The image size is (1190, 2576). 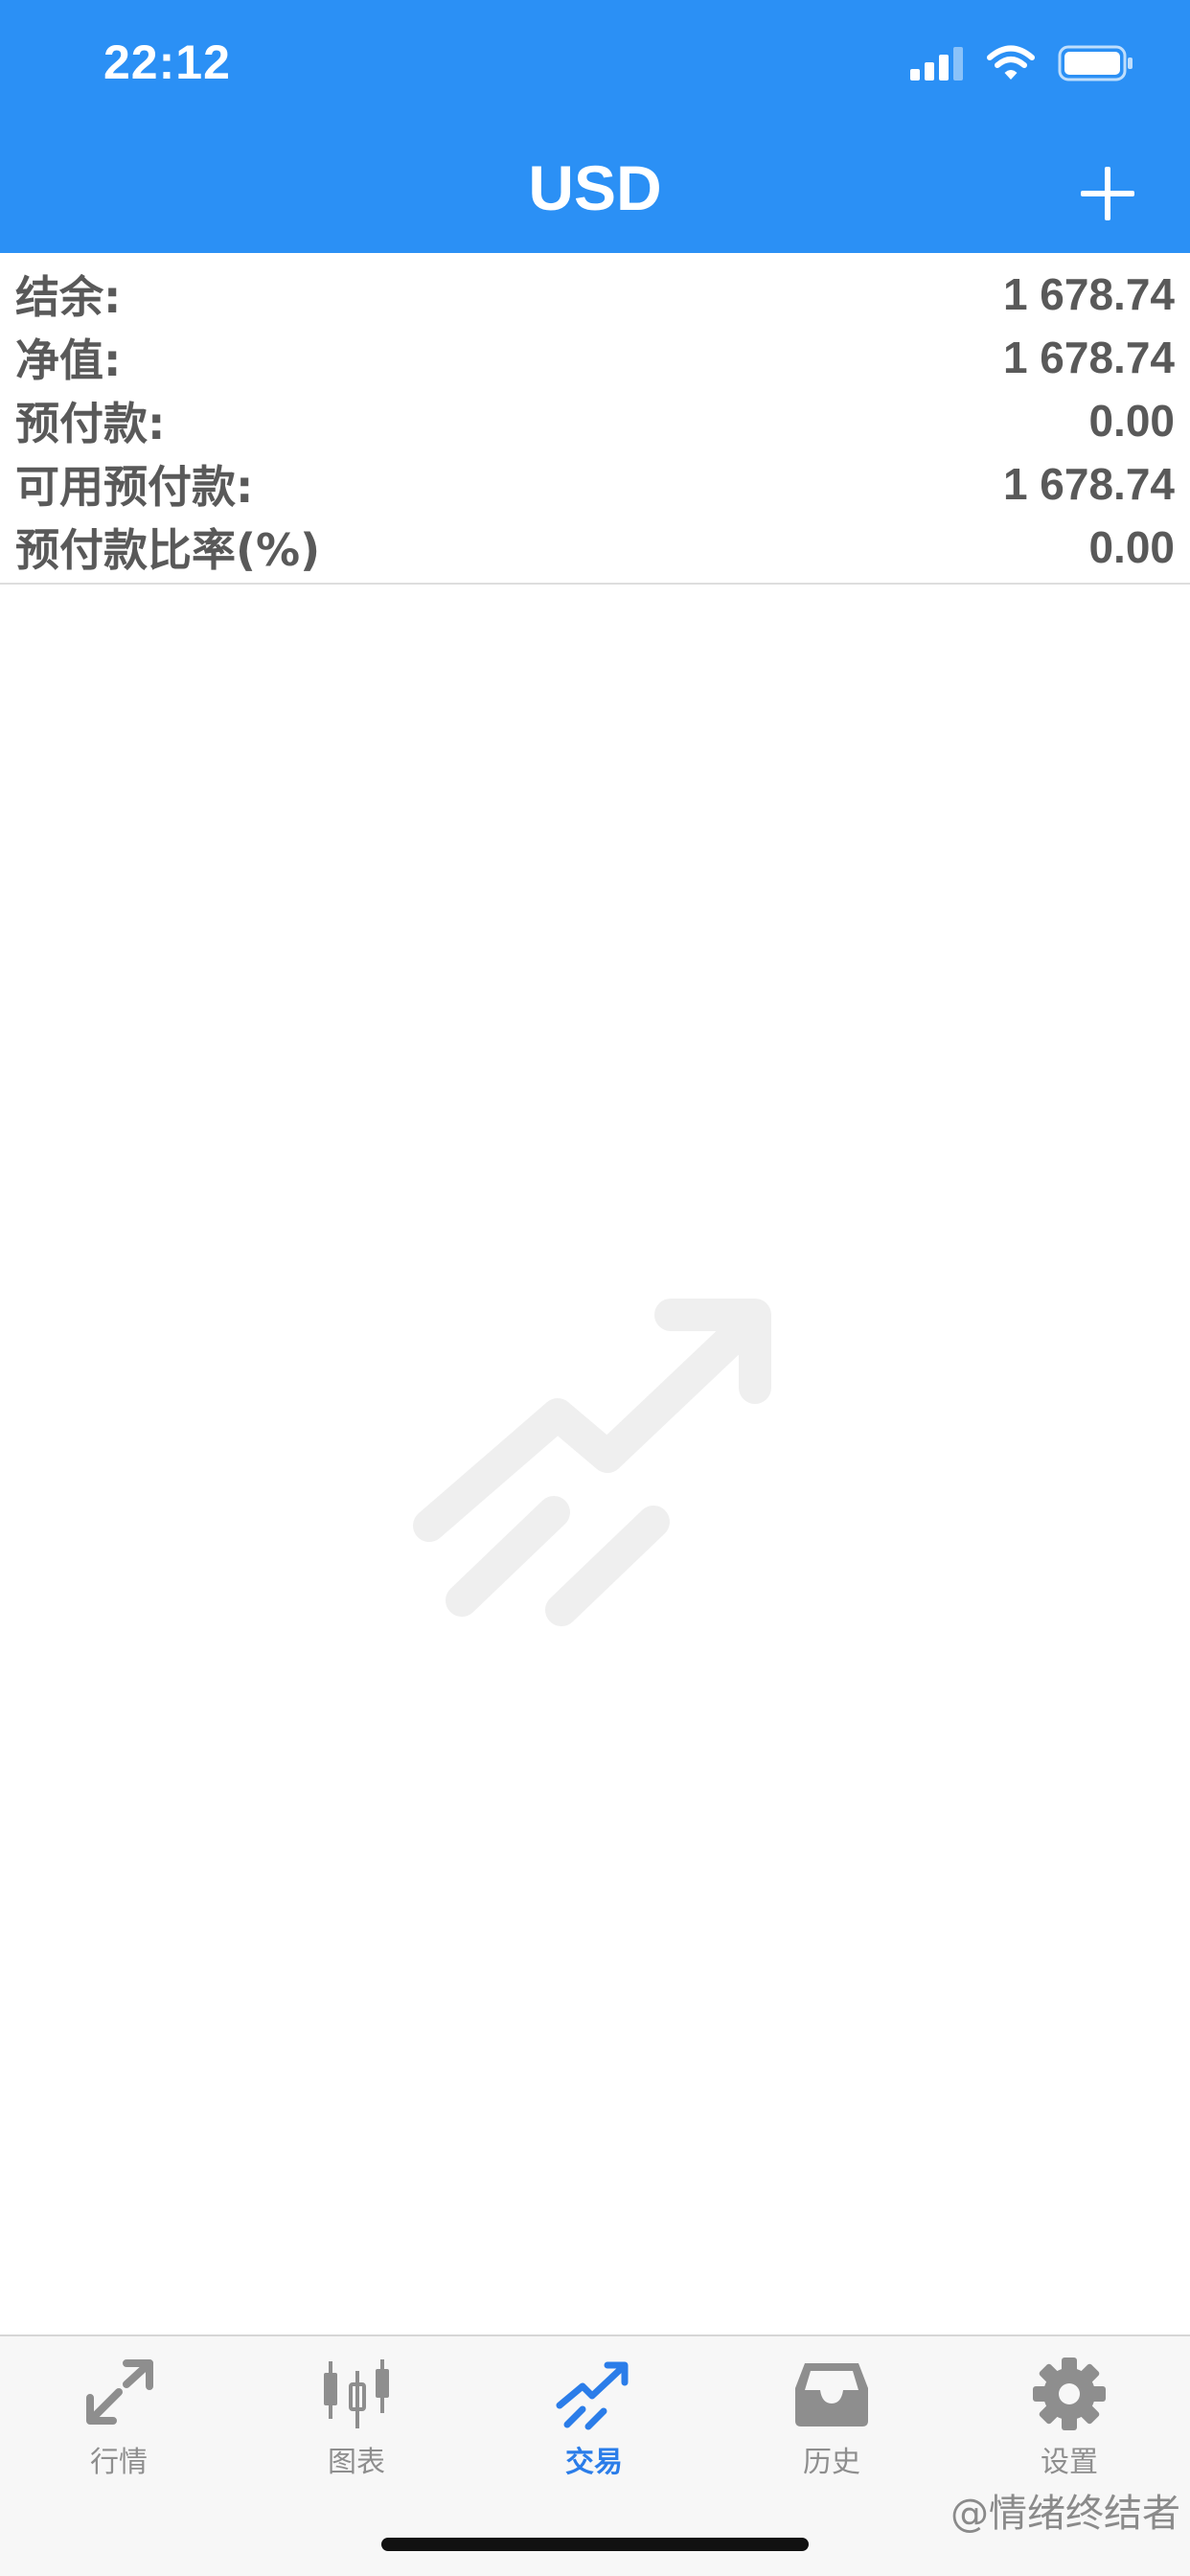 I want to click on add-button, so click(x=1107, y=193).